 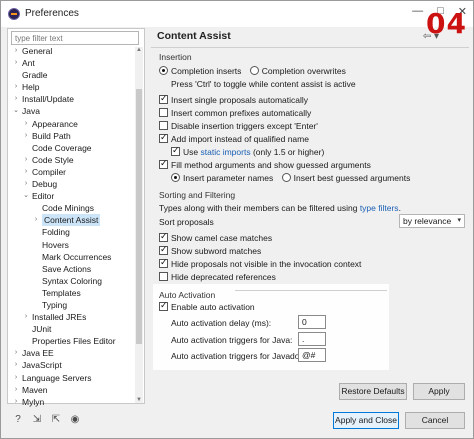 What do you see at coordinates (71, 196) in the screenshot?
I see `tree-item: ⌄ Editor` at bounding box center [71, 196].